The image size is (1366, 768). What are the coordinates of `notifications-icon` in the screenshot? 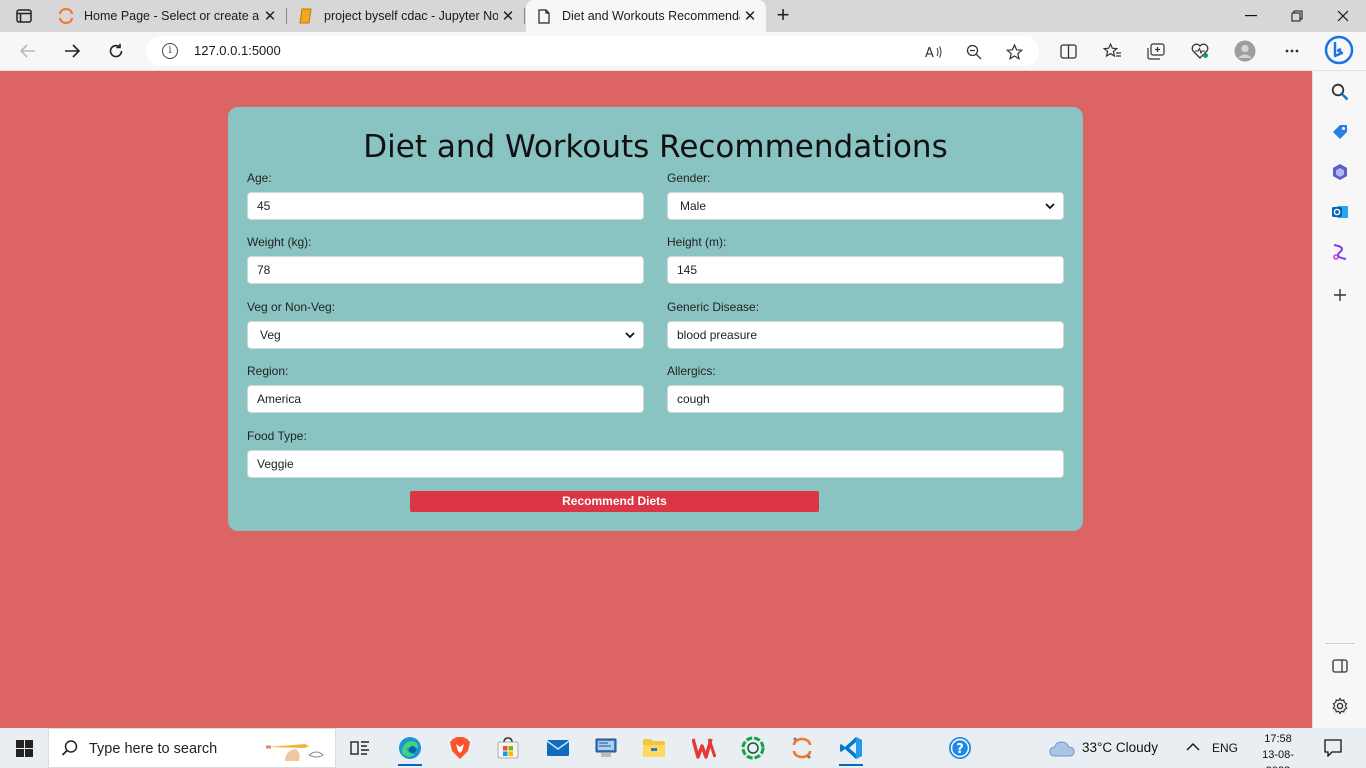 It's located at (1333, 748).